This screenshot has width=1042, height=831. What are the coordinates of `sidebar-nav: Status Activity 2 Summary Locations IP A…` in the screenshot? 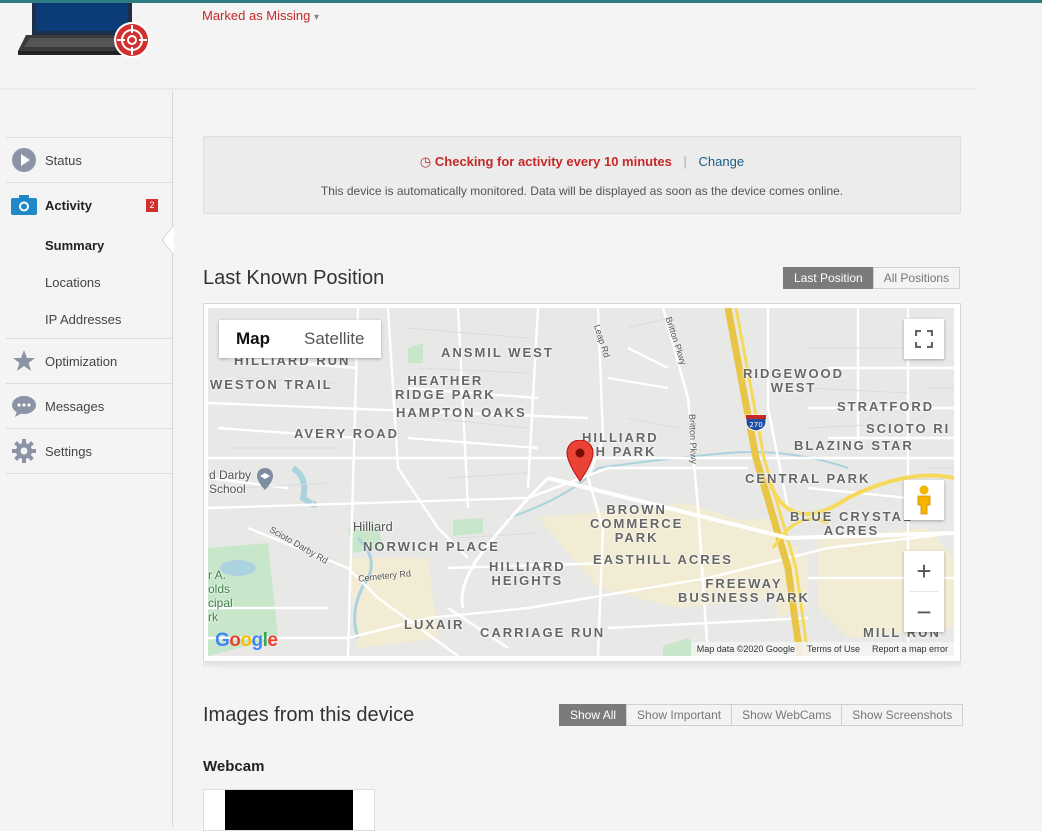 It's located at (89, 305).